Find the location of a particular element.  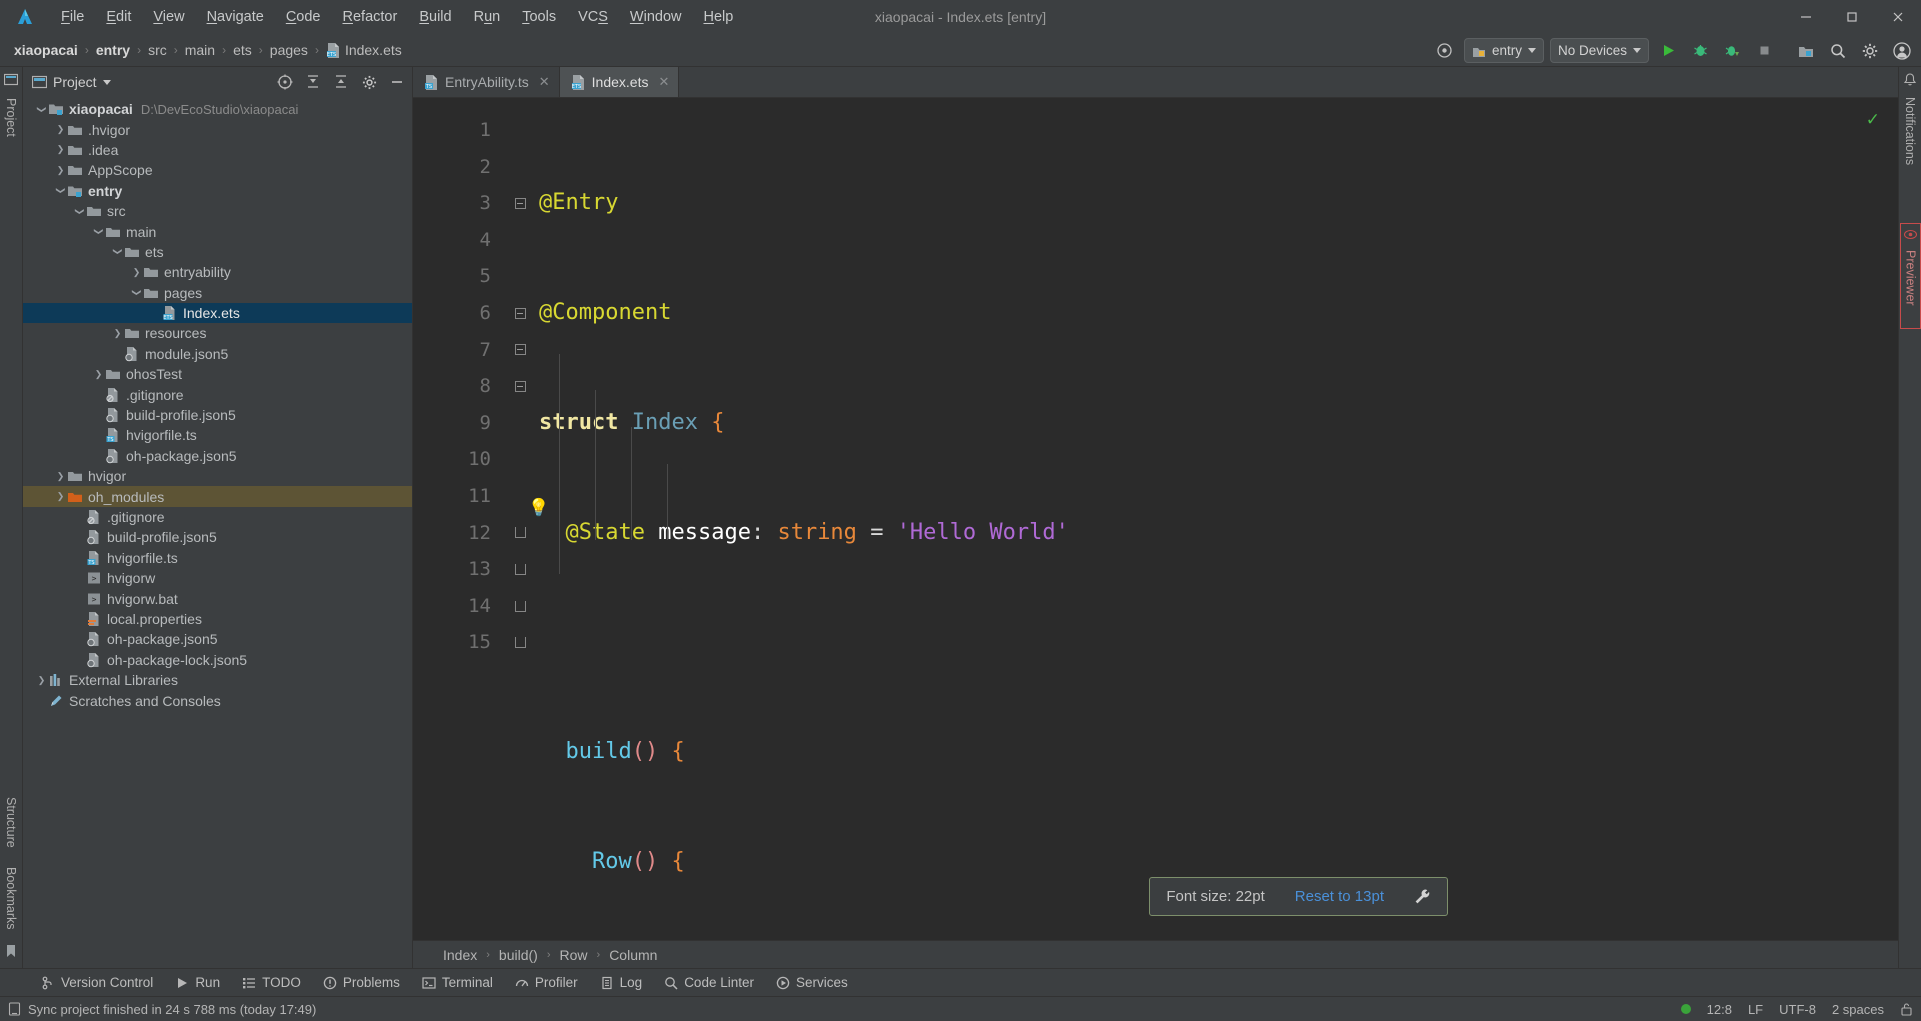

wrench-icon is located at coordinates (1422, 896).